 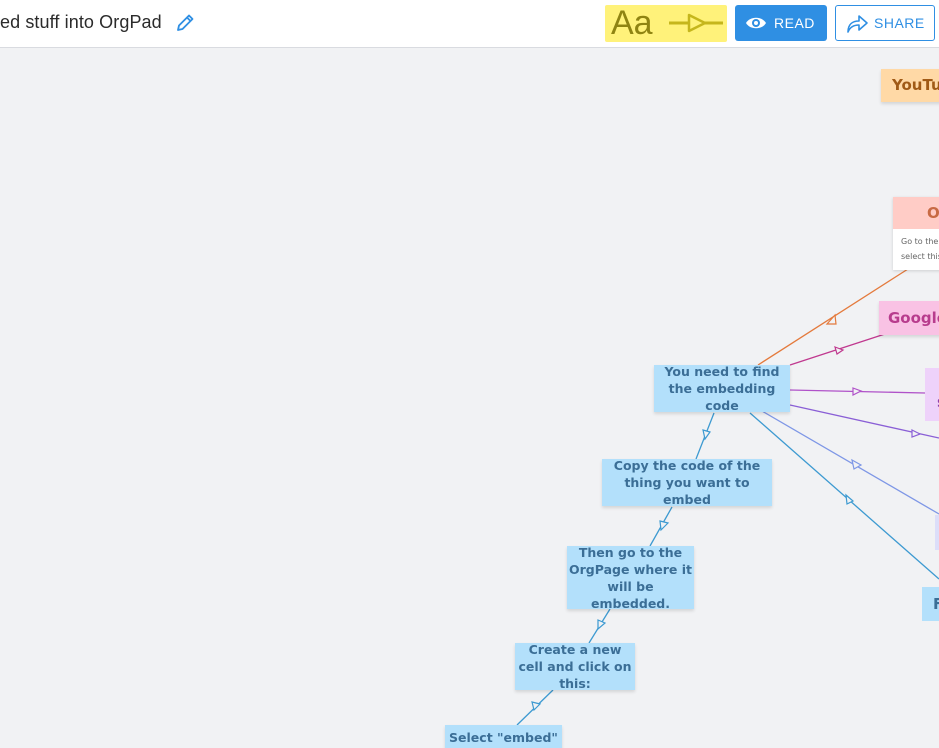 I want to click on top-bar: ed stuff into OrgPad Aa READ SHARE, so click(x=469, y=24).